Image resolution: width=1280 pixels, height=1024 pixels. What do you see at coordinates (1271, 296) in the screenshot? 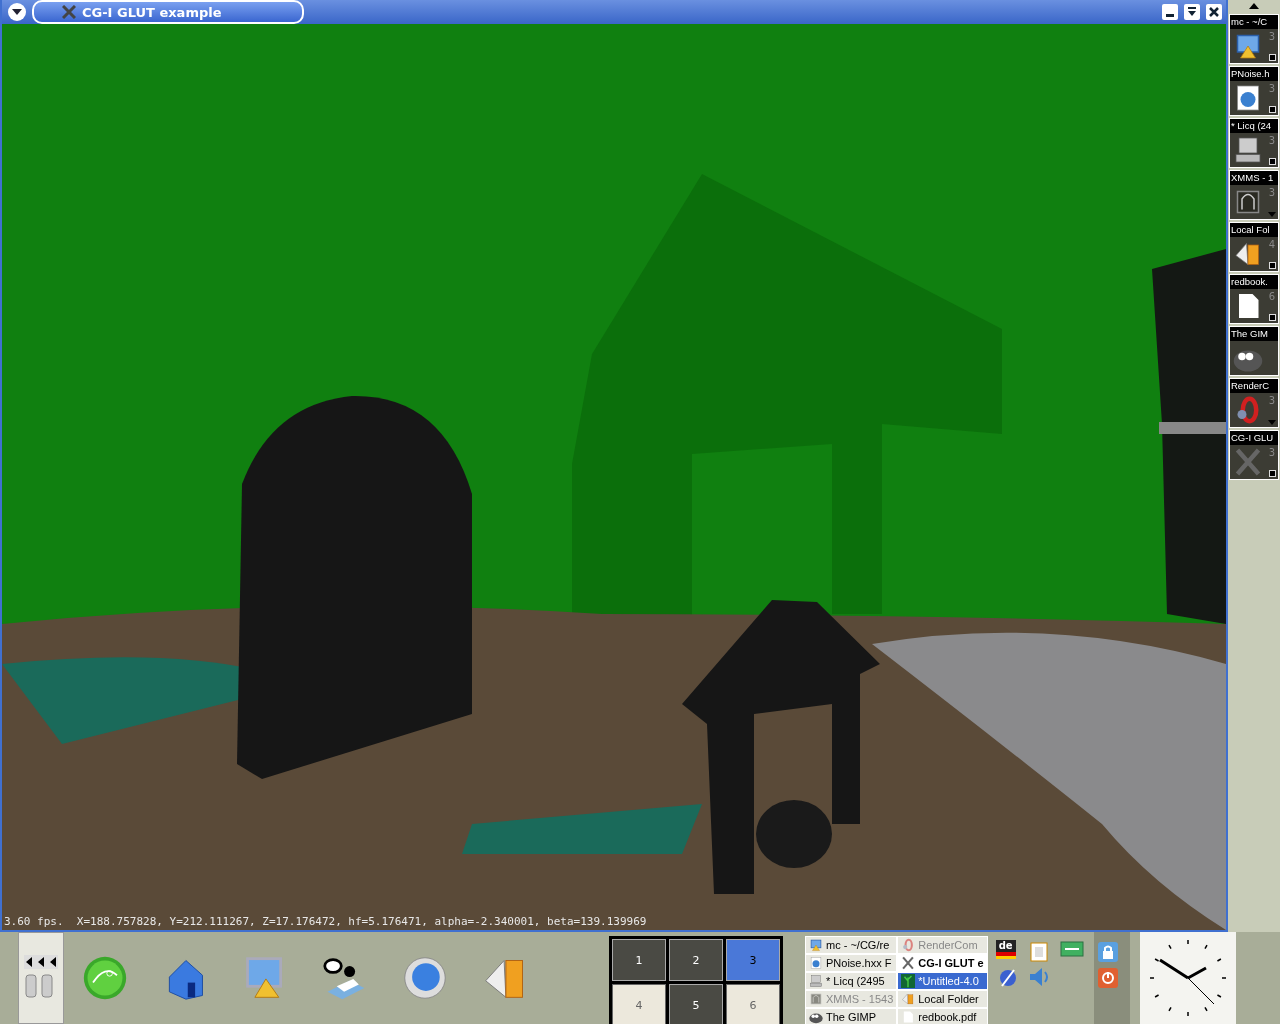
I see `desktop-number: 6` at bounding box center [1271, 296].